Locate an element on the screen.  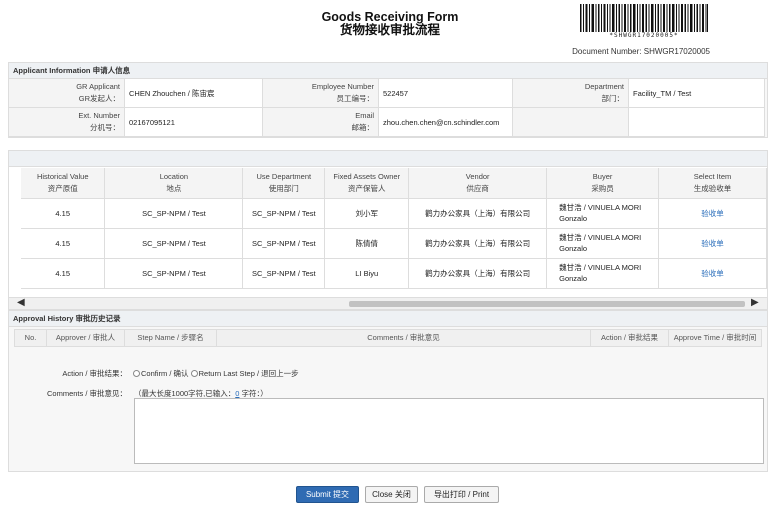
comments-label: Comments / 审批意见： is located at coordinates (86, 393).